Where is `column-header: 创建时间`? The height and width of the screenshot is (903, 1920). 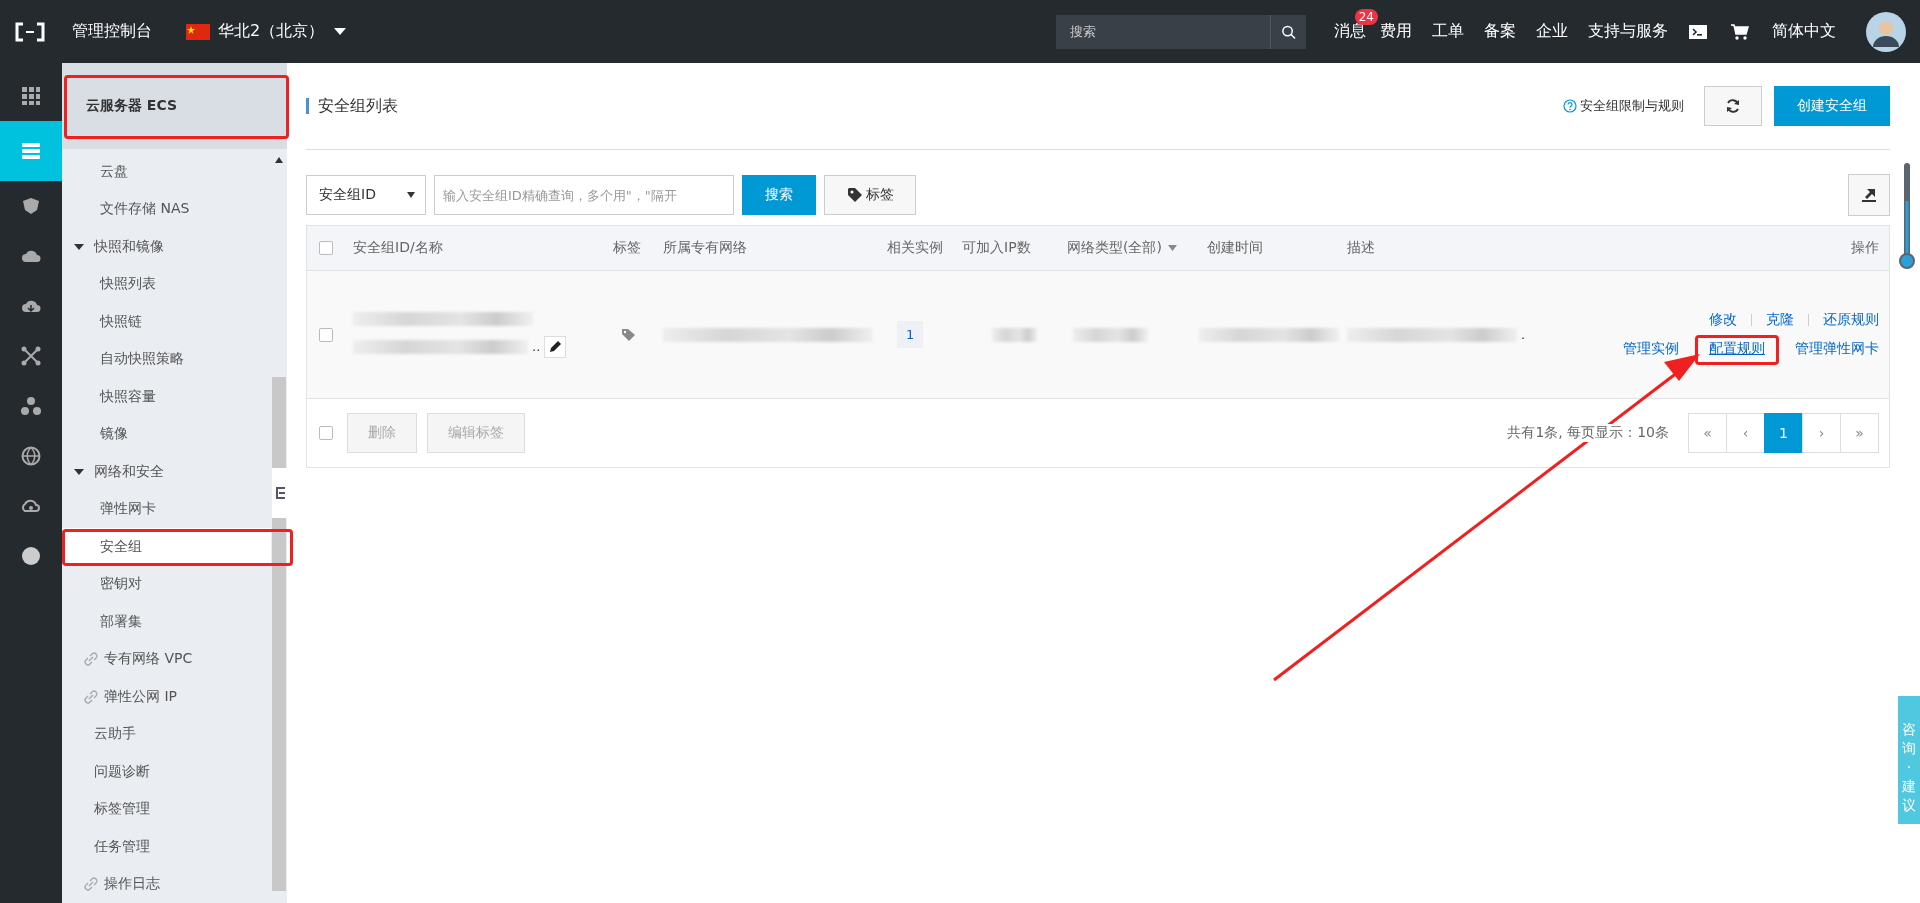 column-header: 创建时间 is located at coordinates (1235, 247).